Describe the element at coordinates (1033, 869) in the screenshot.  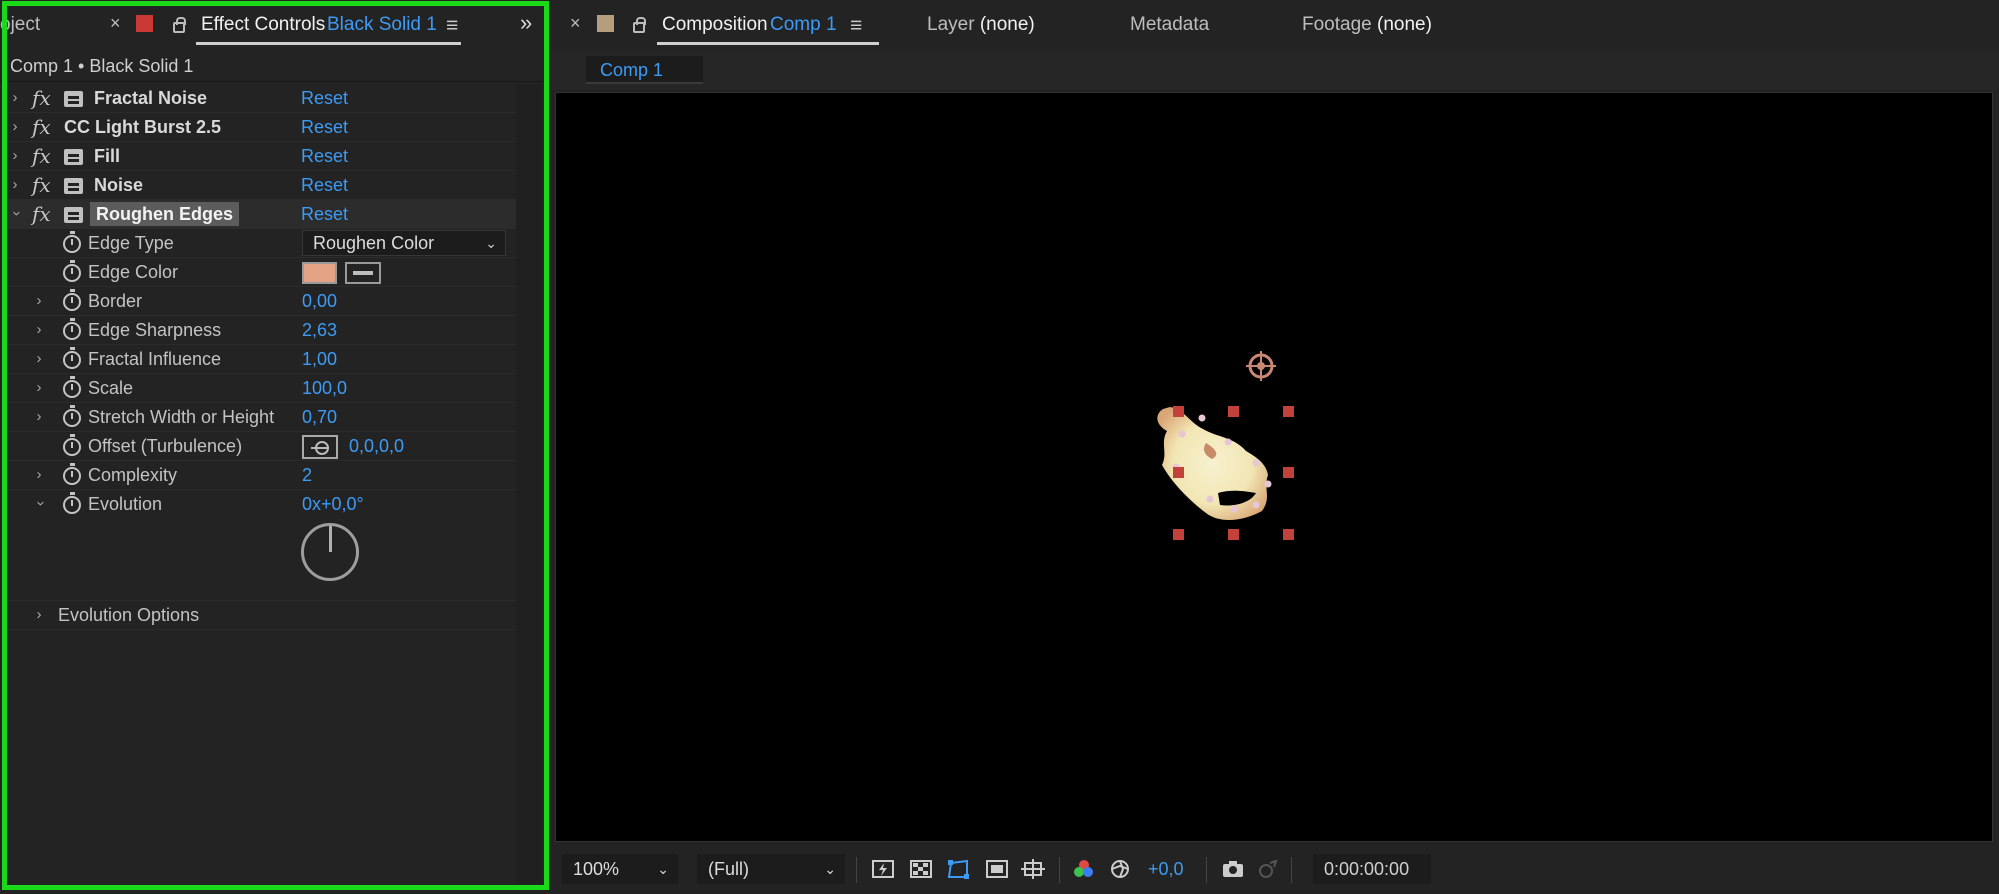
I see `grid-guides-icon` at that location.